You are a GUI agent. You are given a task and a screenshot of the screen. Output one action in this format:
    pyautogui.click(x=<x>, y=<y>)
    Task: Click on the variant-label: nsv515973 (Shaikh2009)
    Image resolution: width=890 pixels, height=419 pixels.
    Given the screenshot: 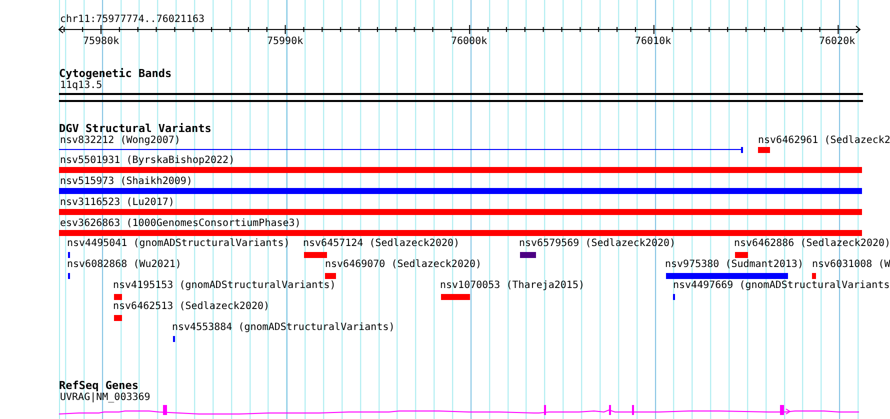 What is the action you would take?
    pyautogui.click(x=126, y=182)
    